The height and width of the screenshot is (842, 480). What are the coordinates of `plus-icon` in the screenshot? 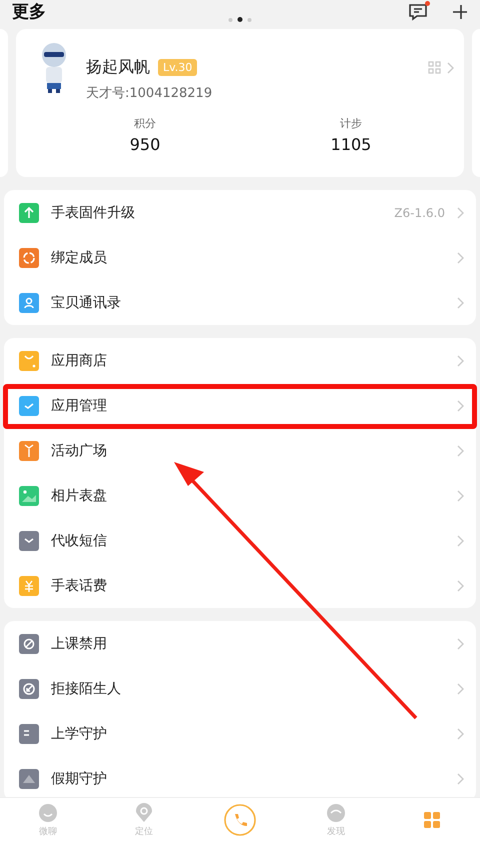 It's located at (460, 12).